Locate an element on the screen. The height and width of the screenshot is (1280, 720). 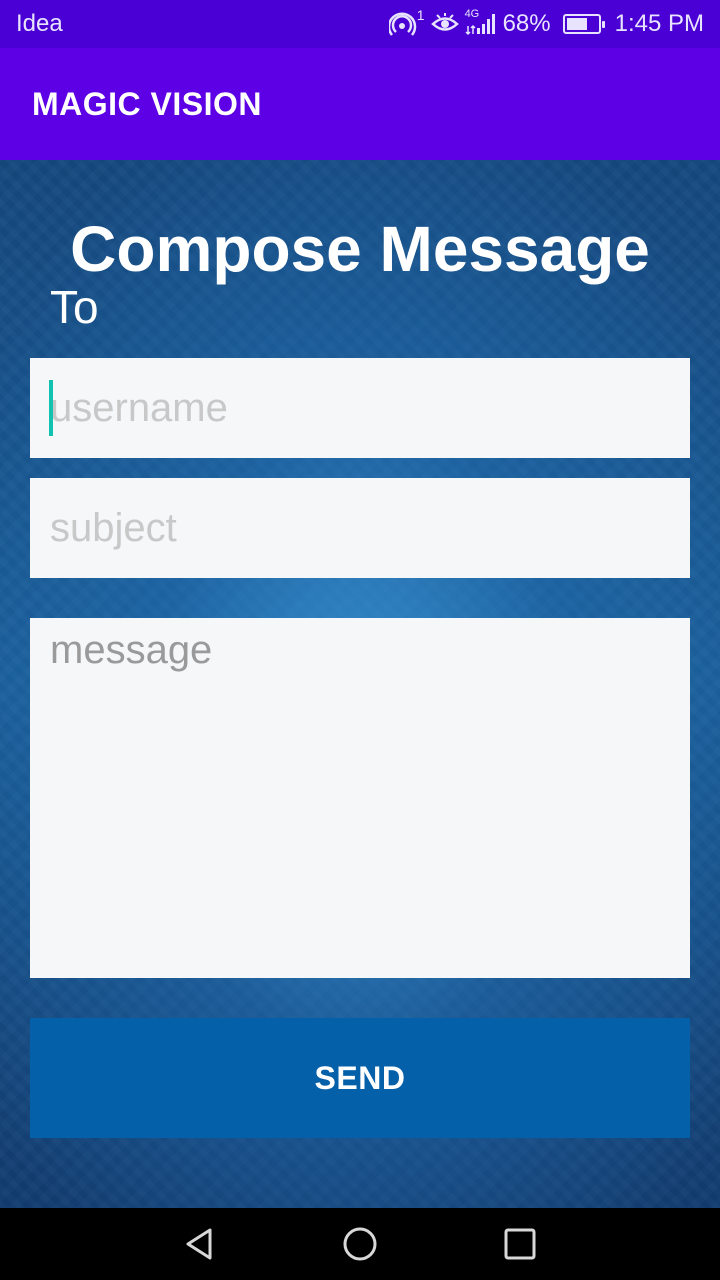
battery-icon is located at coordinates (583, 24).